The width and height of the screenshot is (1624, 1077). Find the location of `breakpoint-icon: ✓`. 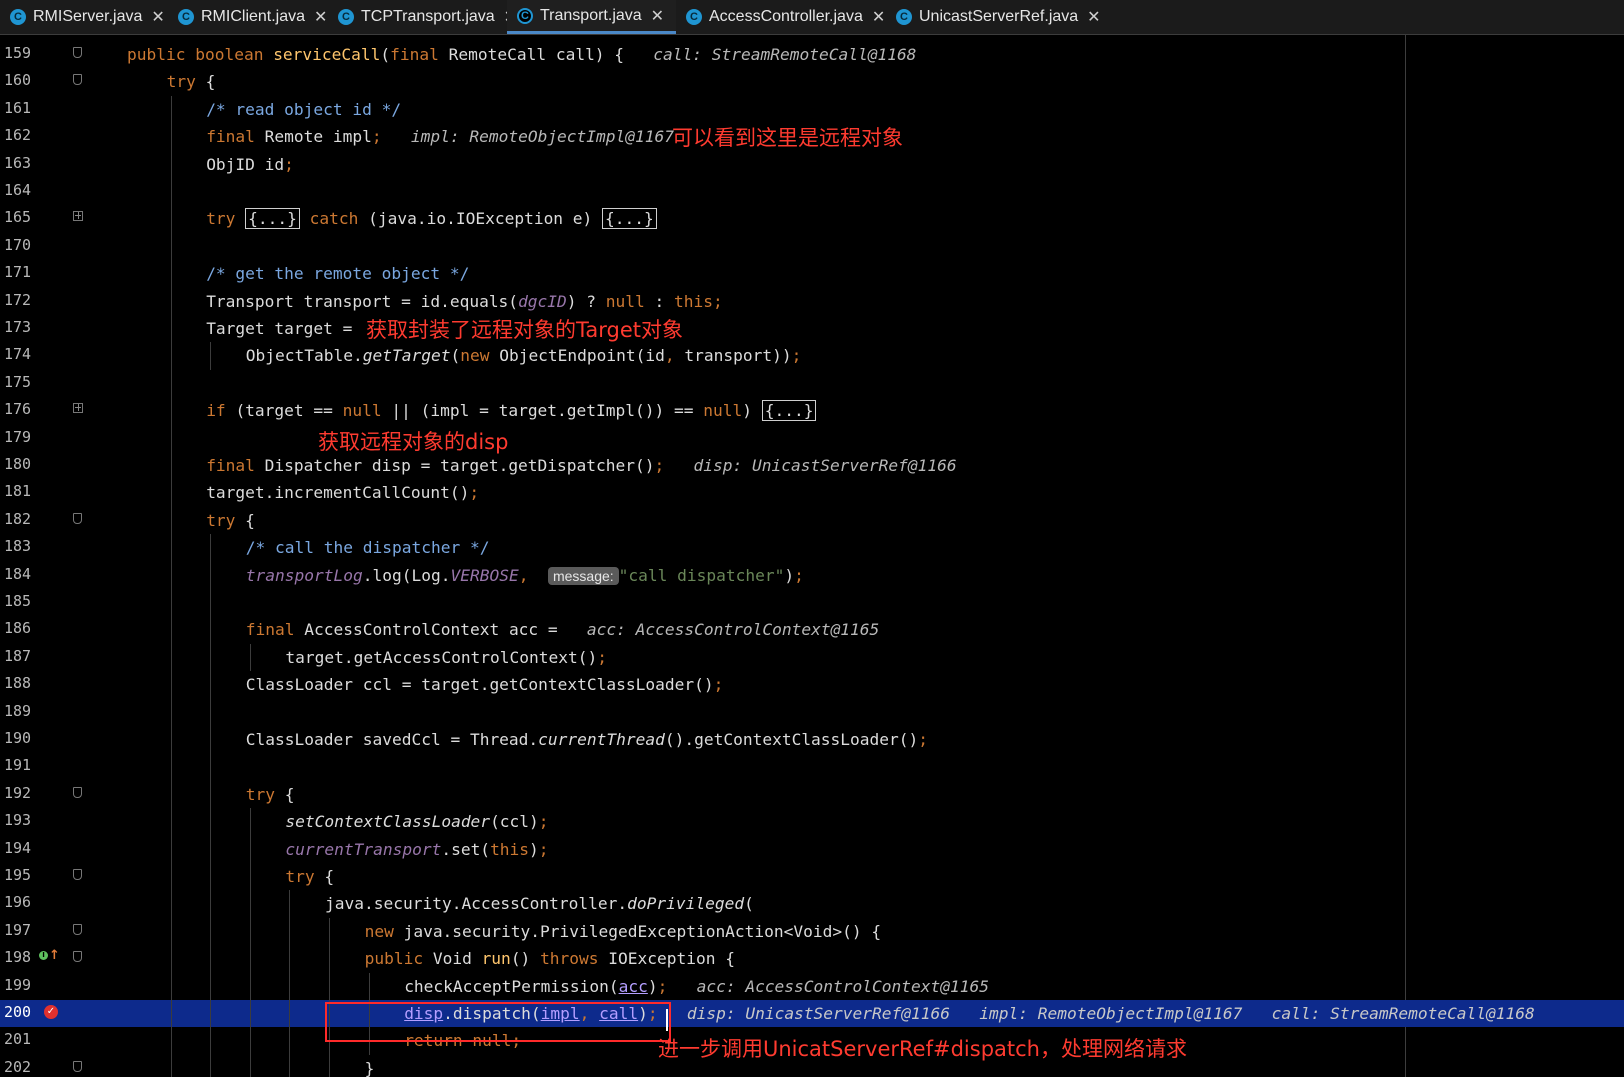

breakpoint-icon: ✓ is located at coordinates (51, 1012).